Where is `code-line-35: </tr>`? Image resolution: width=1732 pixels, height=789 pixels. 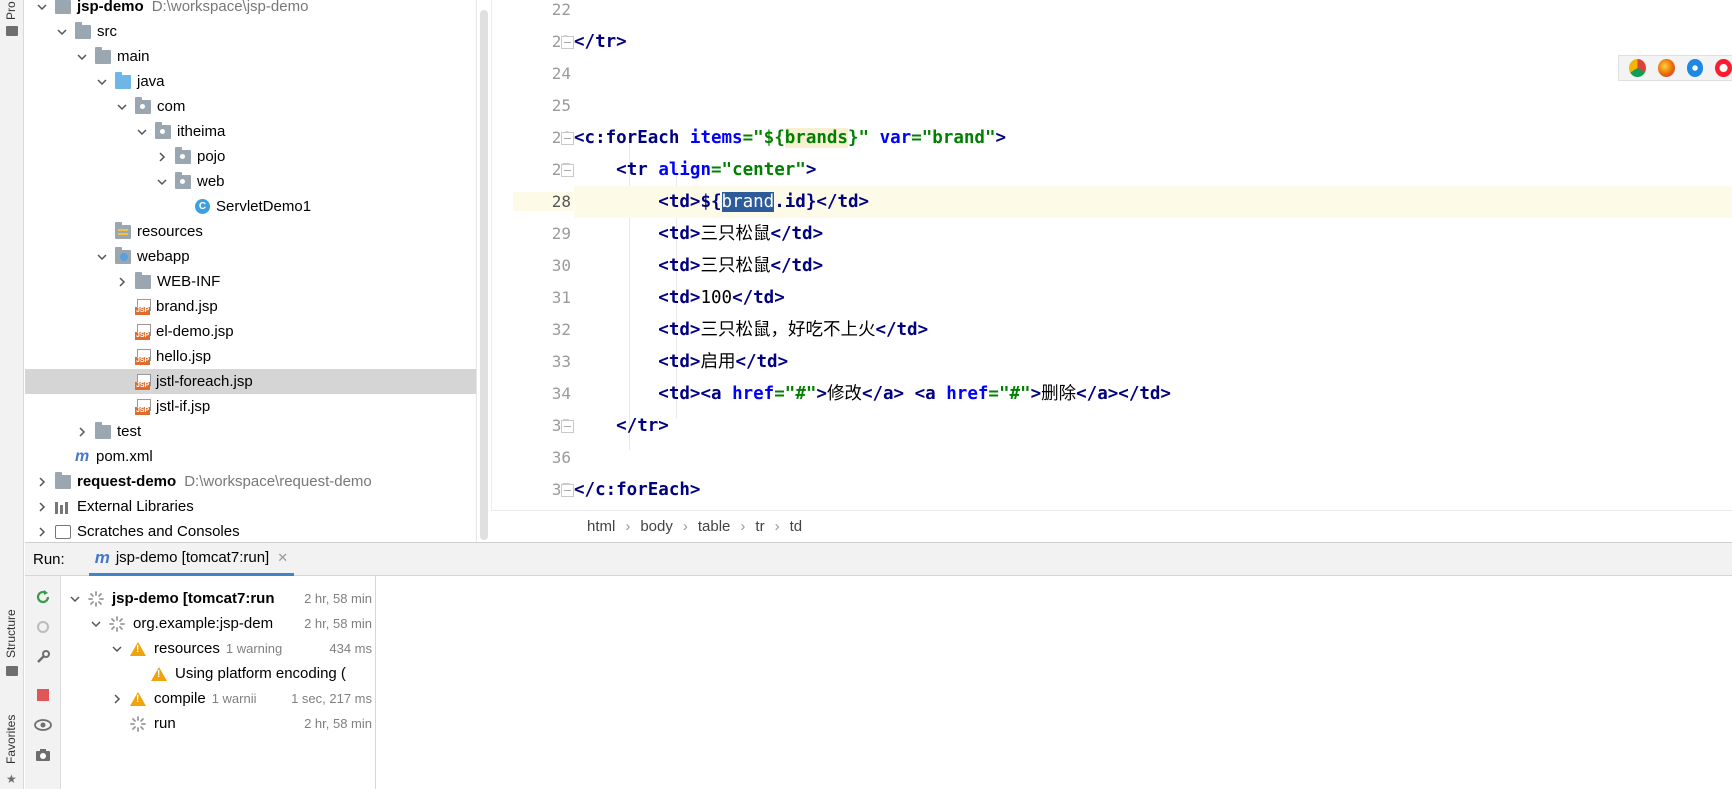 code-line-35: </tr> is located at coordinates (1153, 426).